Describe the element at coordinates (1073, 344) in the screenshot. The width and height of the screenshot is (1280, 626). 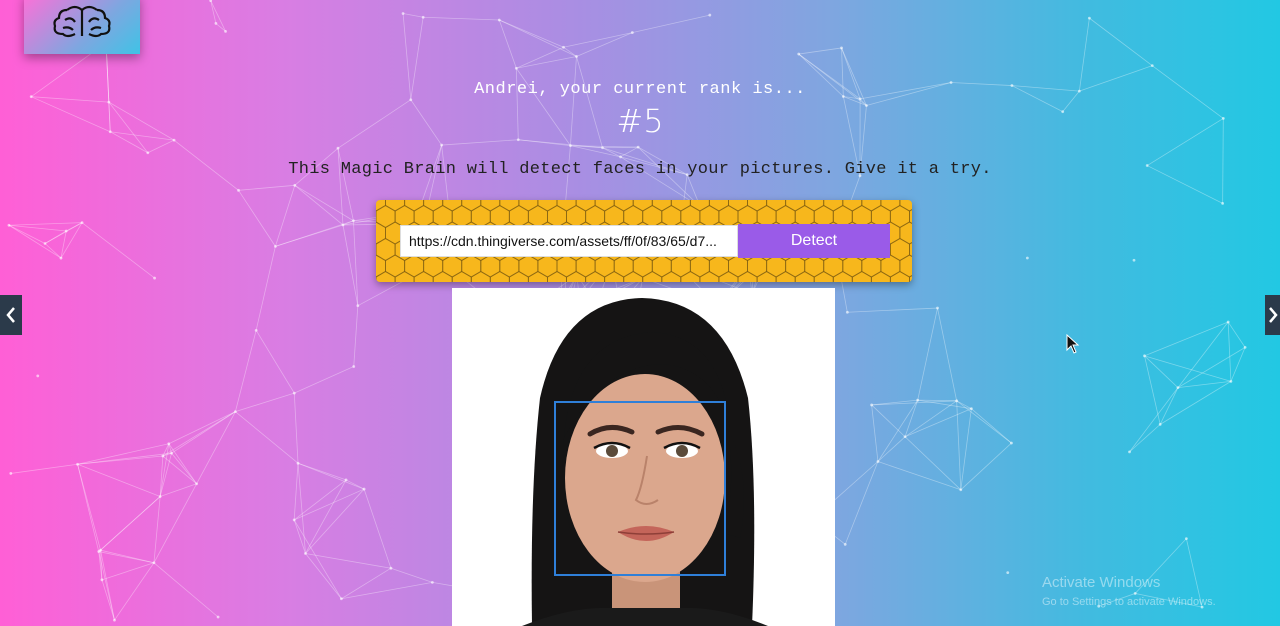
I see `mouse-cursor-icon` at that location.